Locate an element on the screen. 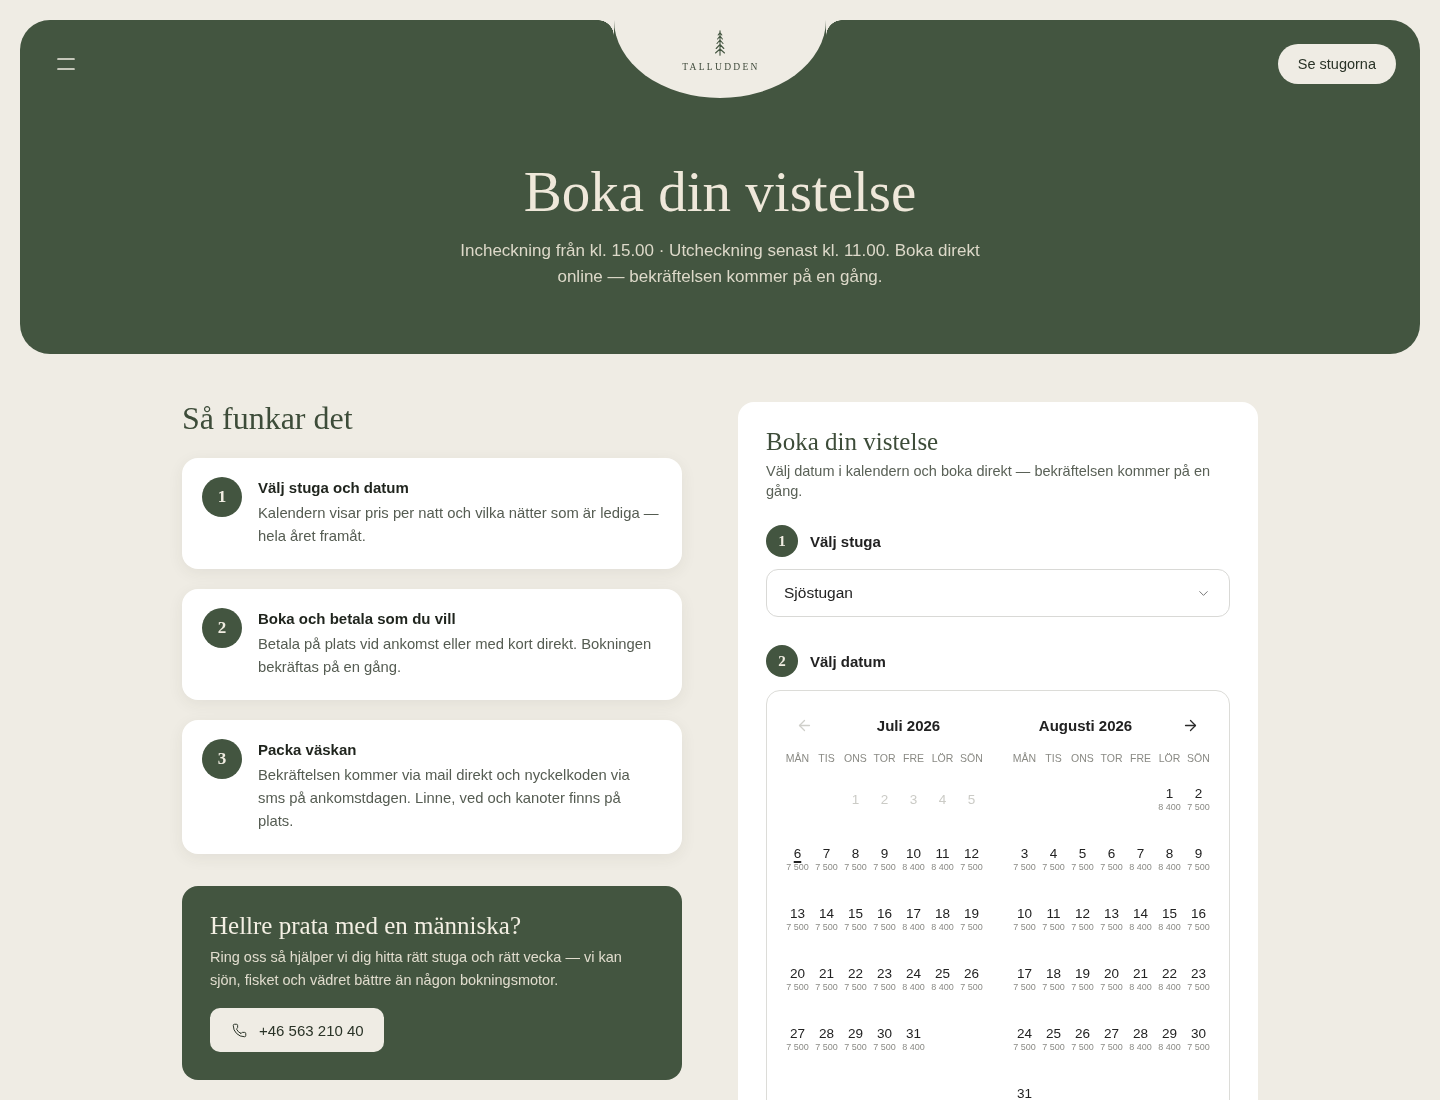 Image resolution: width=1440 pixels, height=1100 pixels. calendar-day: 8 8 400 is located at coordinates (1169, 860).